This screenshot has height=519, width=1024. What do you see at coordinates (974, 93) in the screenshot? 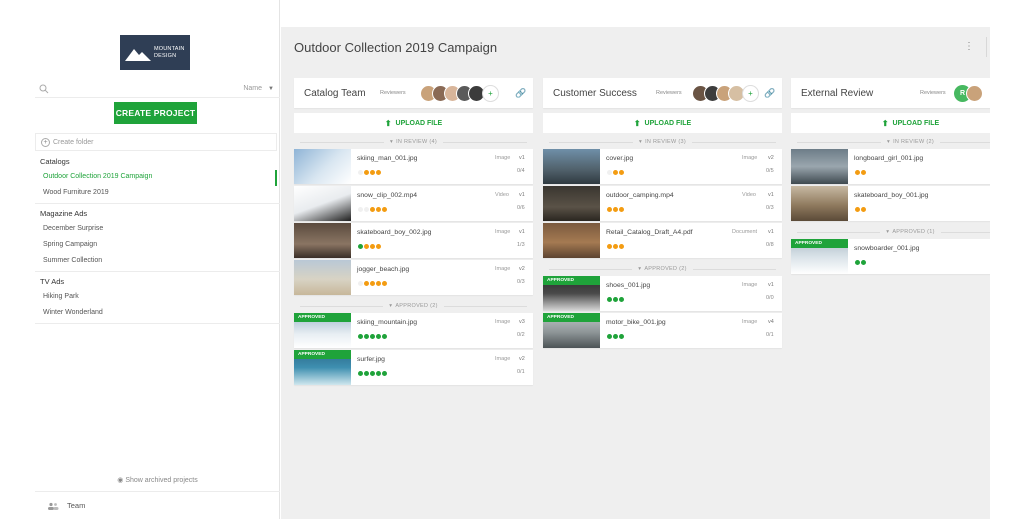
I see `avatar` at bounding box center [974, 93].